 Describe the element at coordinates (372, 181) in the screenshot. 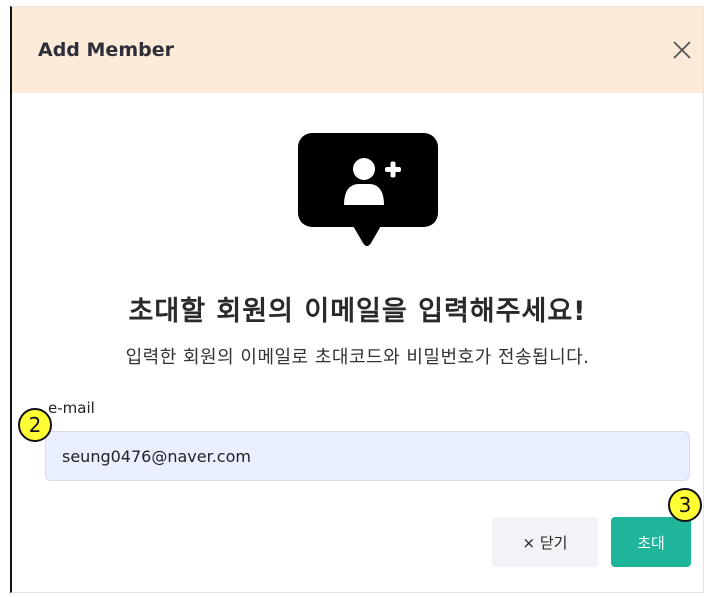

I see `user-plus-icon` at that location.